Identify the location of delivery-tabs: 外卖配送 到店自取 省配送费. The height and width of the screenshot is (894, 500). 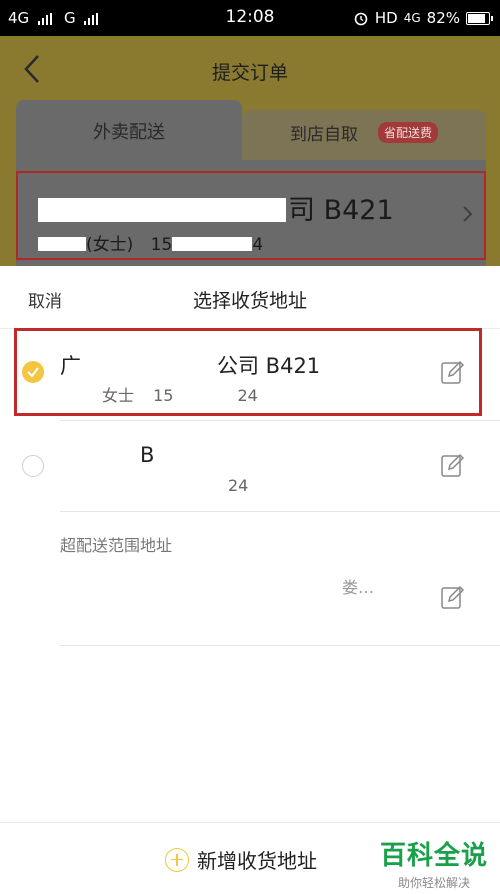
(251, 130).